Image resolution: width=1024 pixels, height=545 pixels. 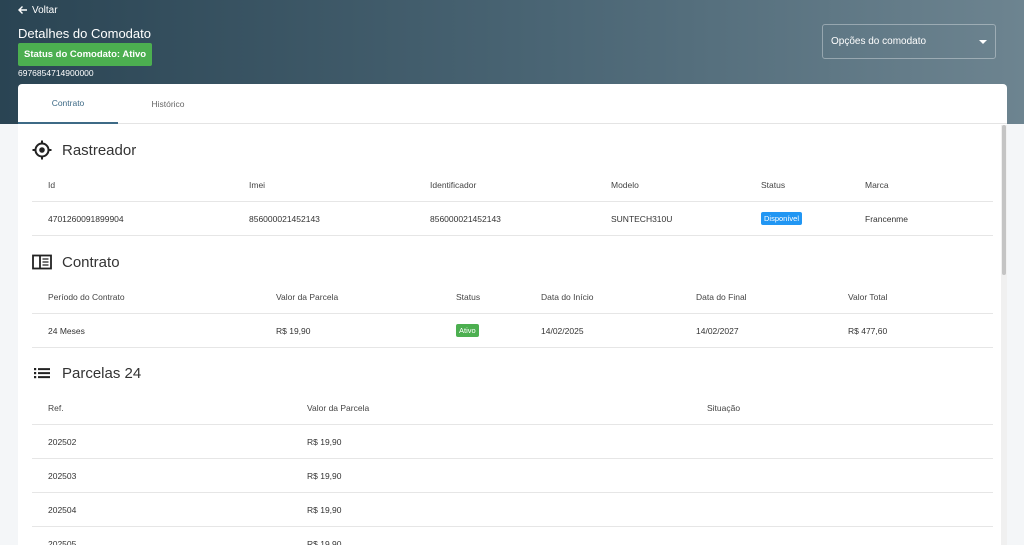 What do you see at coordinates (42, 262) in the screenshot?
I see `book-open-icon` at bounding box center [42, 262].